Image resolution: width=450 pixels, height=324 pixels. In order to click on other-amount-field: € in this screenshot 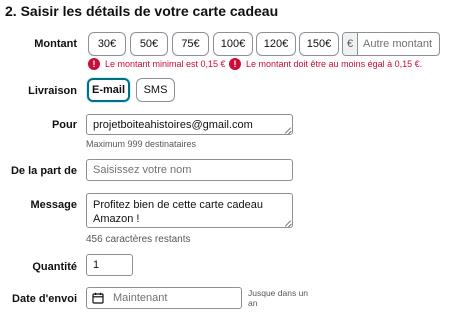, I will do `click(391, 44)`.